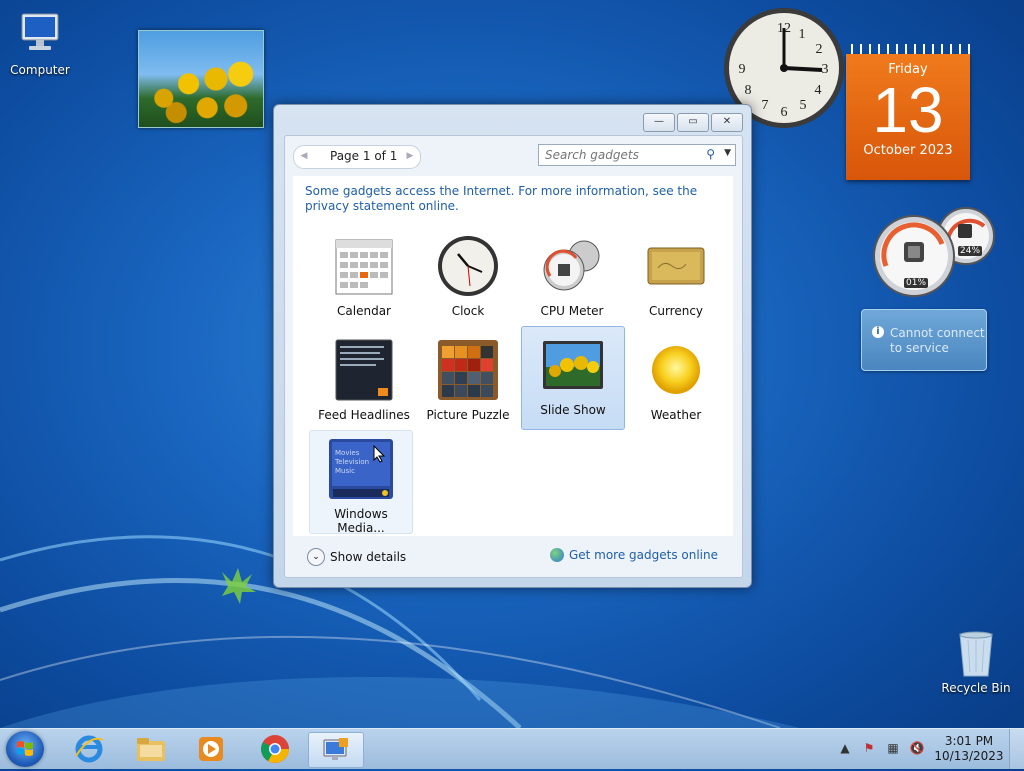  Describe the element at coordinates (748, 90) in the screenshot. I see `svg-text: 8` at that location.